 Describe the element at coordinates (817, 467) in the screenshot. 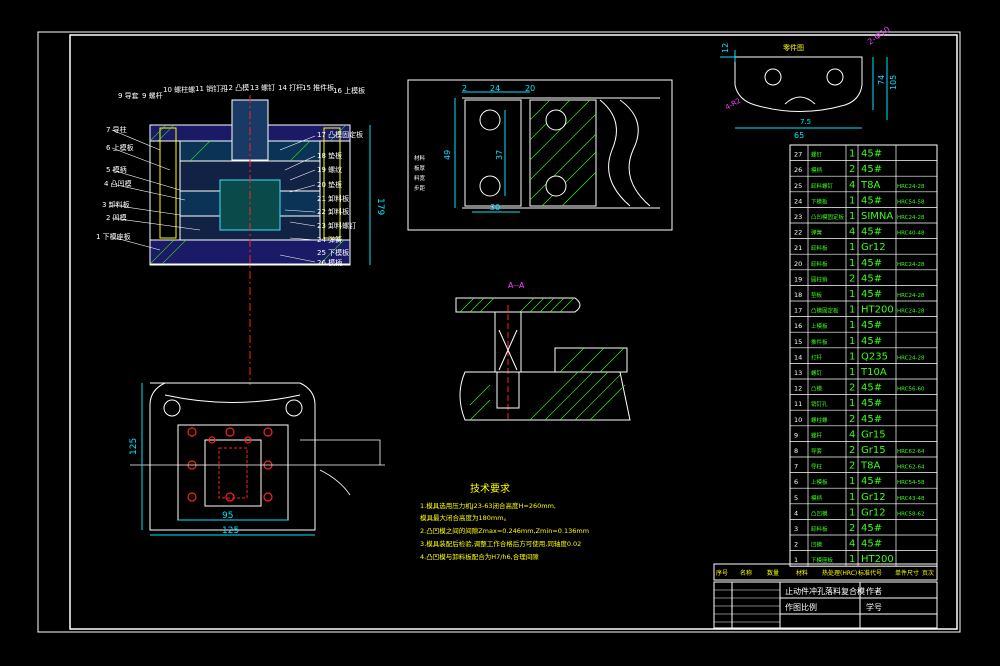

I see `bom-cell-name: 导柱` at that location.